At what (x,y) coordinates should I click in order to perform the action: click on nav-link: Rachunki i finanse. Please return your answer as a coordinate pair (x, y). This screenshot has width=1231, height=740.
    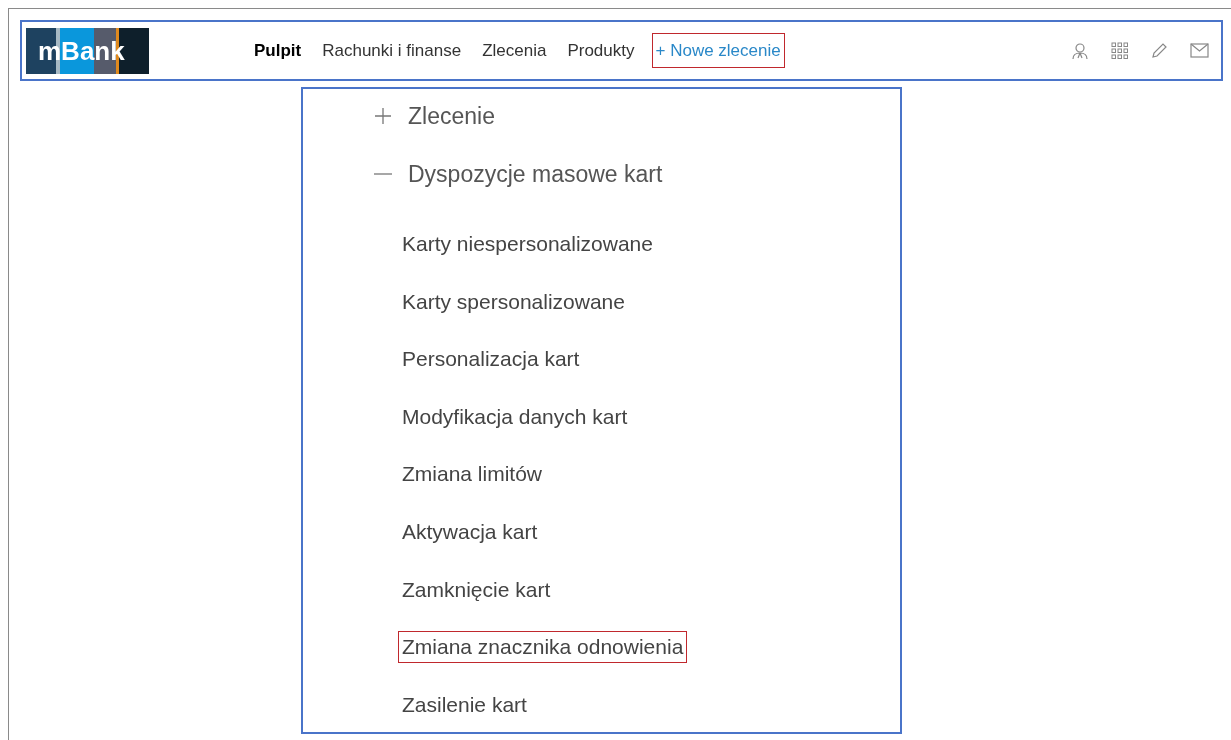
    Looking at the image, I should click on (392, 50).